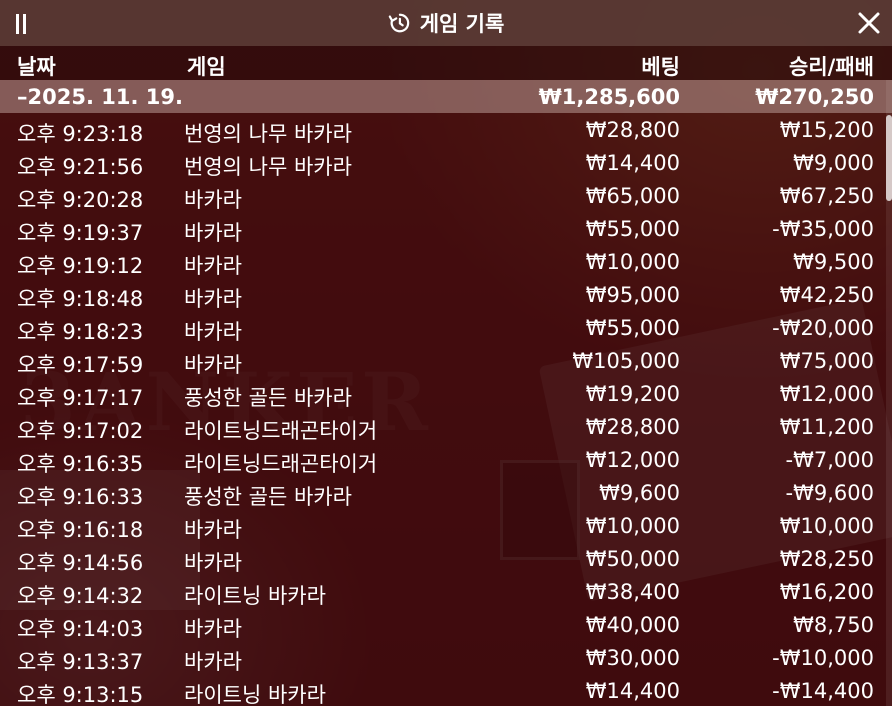  Describe the element at coordinates (80, 563) in the screenshot. I see `row-time: 오후 9:14:56` at that location.